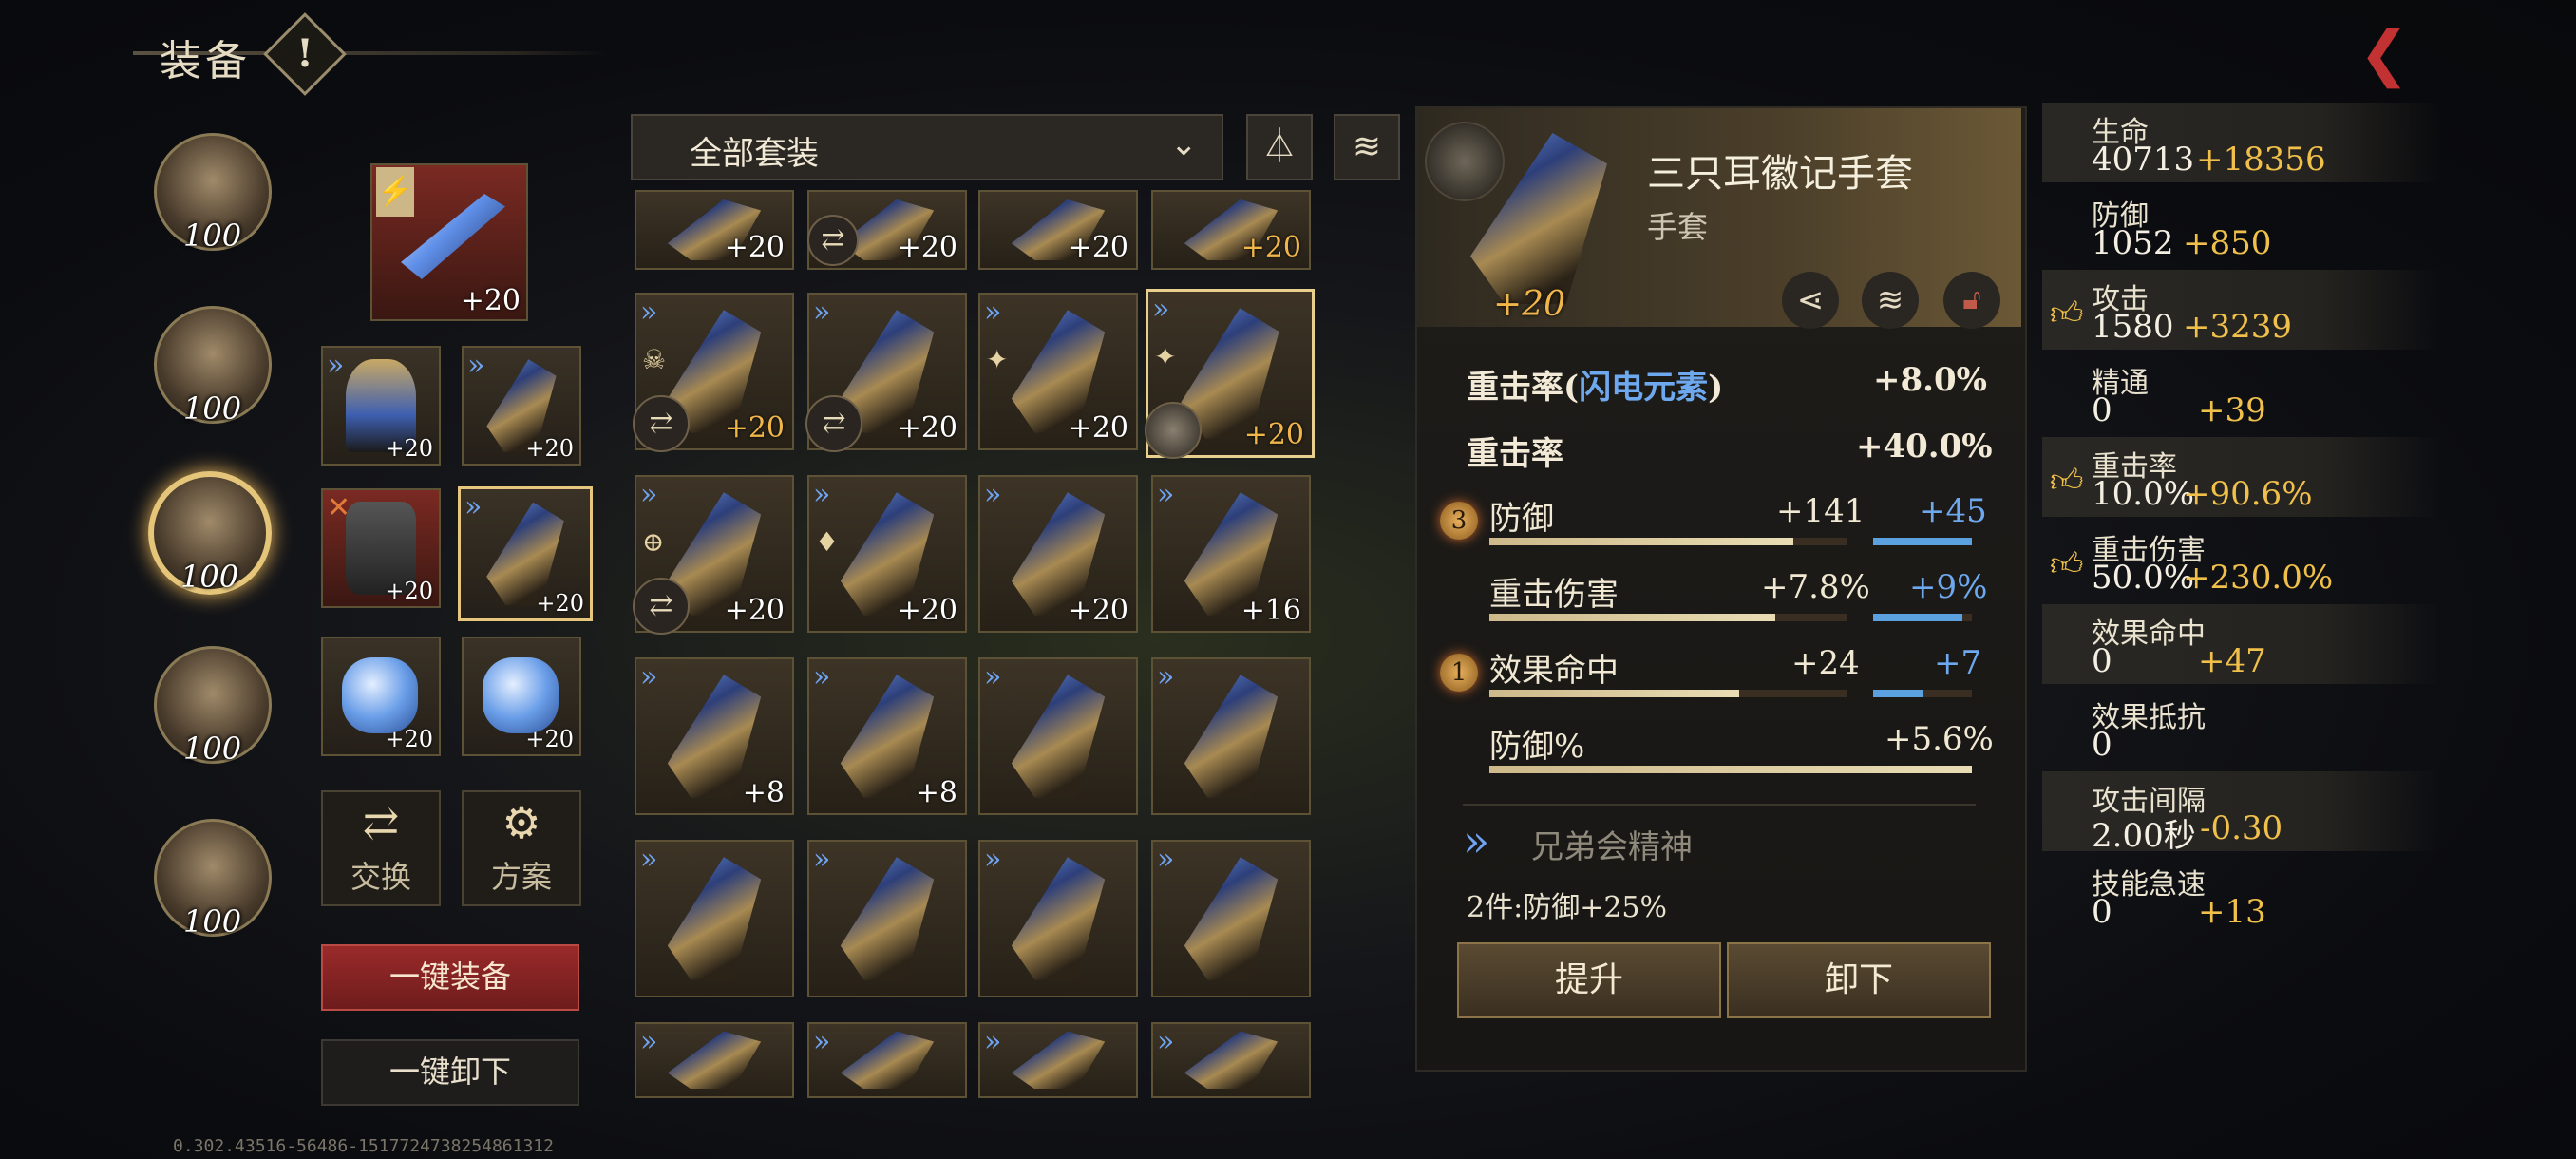 The image size is (2576, 1159). Describe the element at coordinates (450, 1072) in the screenshot. I see `unequip-all-button: 一键卸下` at that location.